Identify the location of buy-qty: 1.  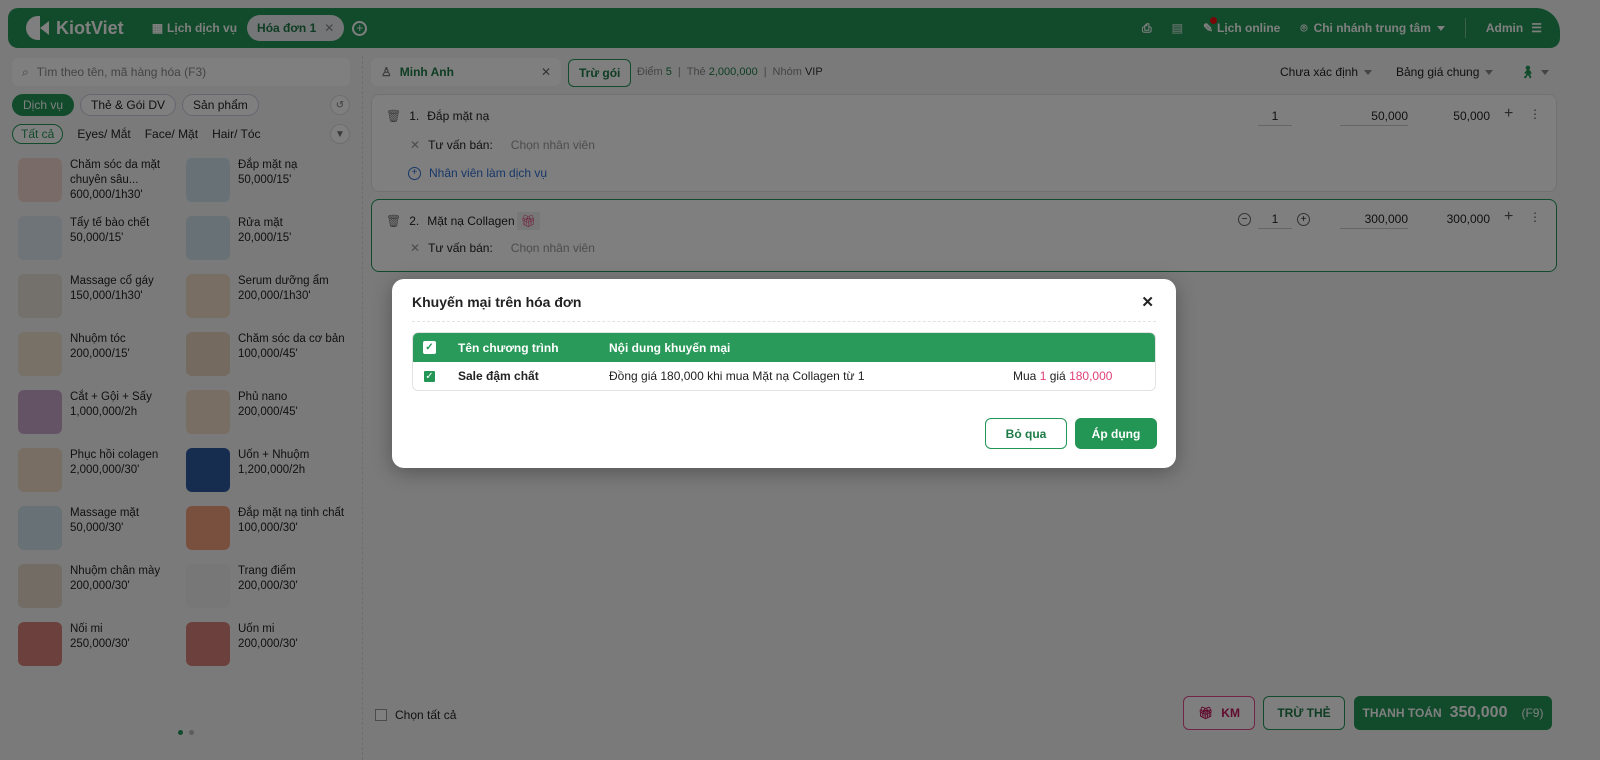
(1043, 376).